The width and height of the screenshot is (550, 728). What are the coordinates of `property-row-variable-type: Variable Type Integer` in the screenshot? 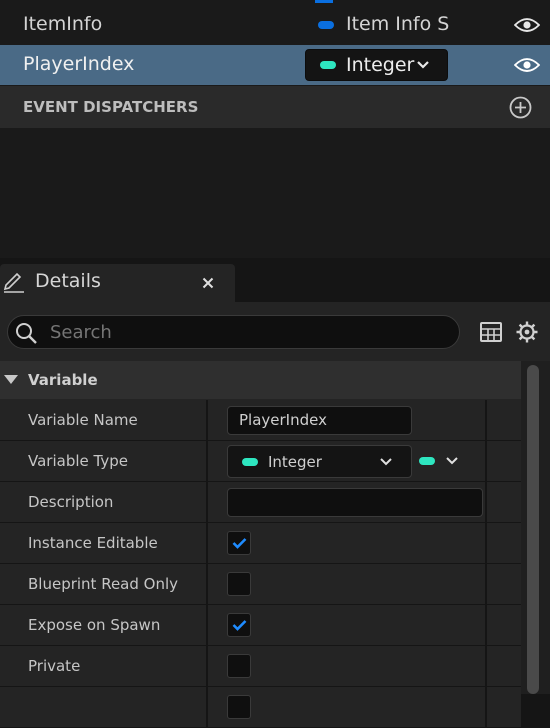 It's located at (260, 461).